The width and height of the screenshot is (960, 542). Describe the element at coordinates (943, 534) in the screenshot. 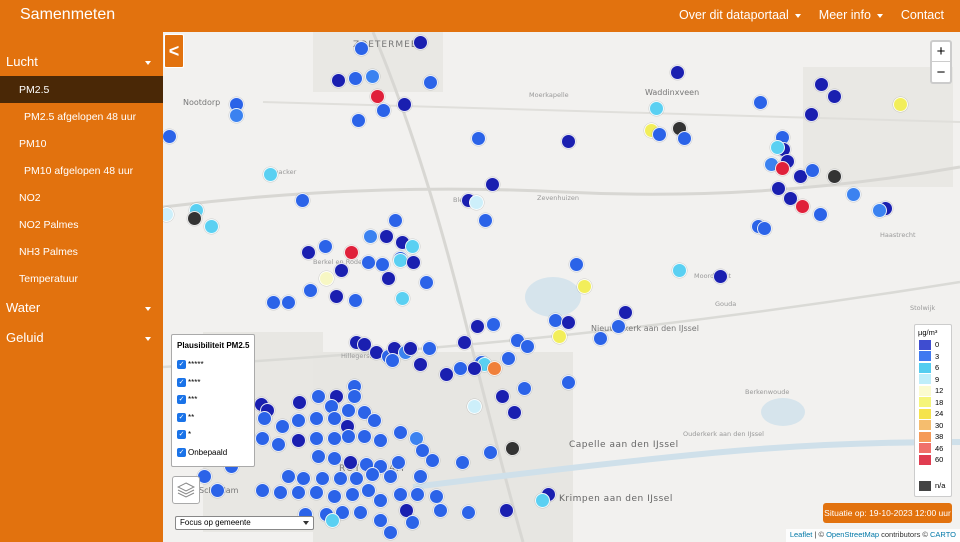

I see `carto-link: CARTO` at that location.